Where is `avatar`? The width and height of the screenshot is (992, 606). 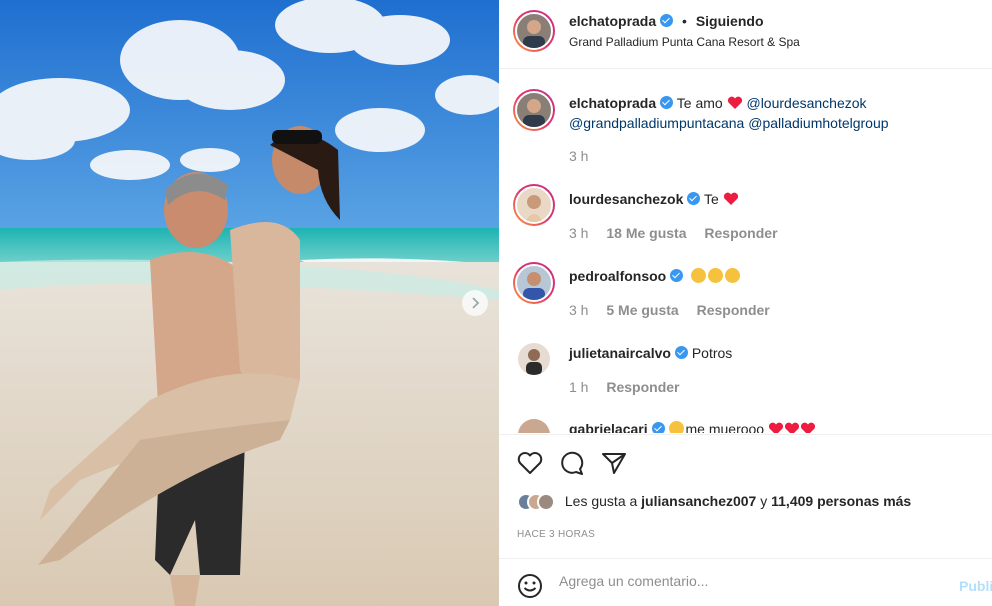 avatar is located at coordinates (546, 502).